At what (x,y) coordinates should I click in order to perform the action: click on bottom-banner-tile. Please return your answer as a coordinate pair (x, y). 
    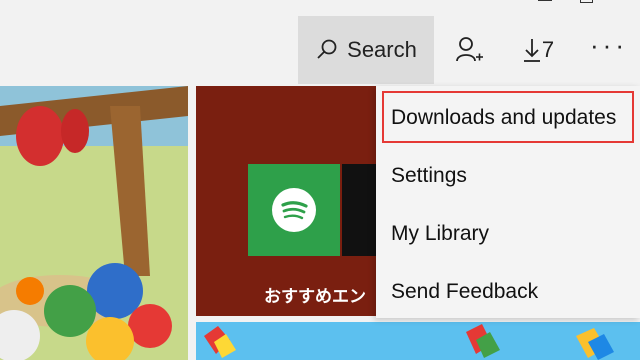
    Looking at the image, I should click on (418, 341).